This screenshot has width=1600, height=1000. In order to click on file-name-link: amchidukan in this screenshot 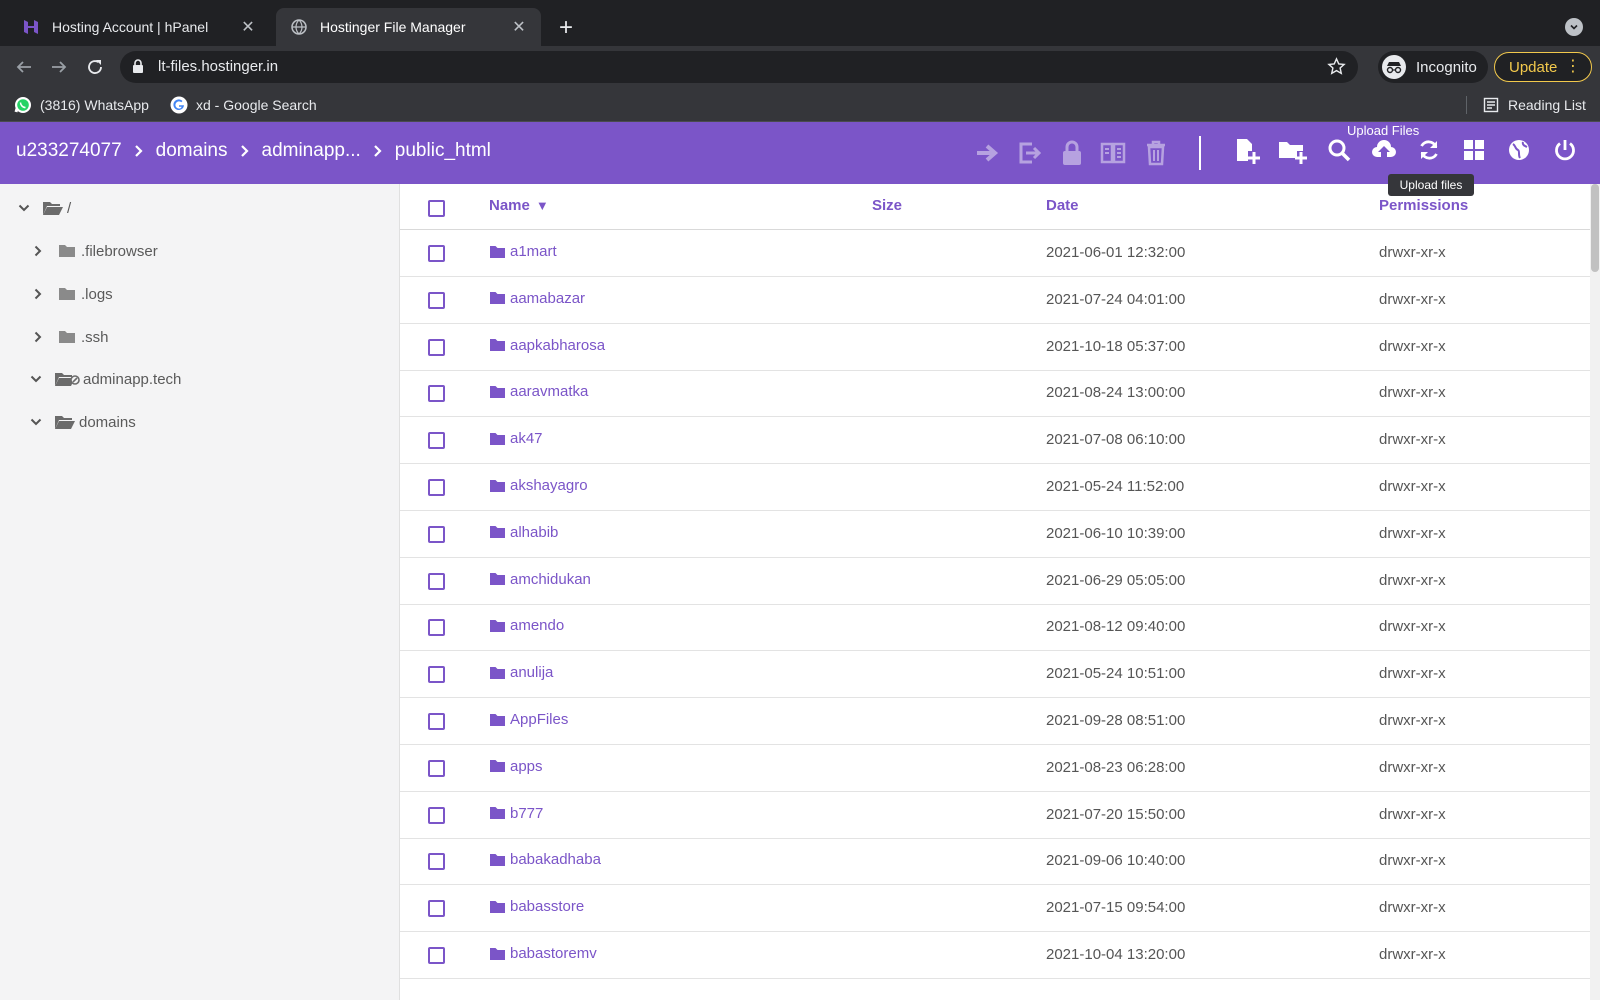, I will do `click(540, 579)`.